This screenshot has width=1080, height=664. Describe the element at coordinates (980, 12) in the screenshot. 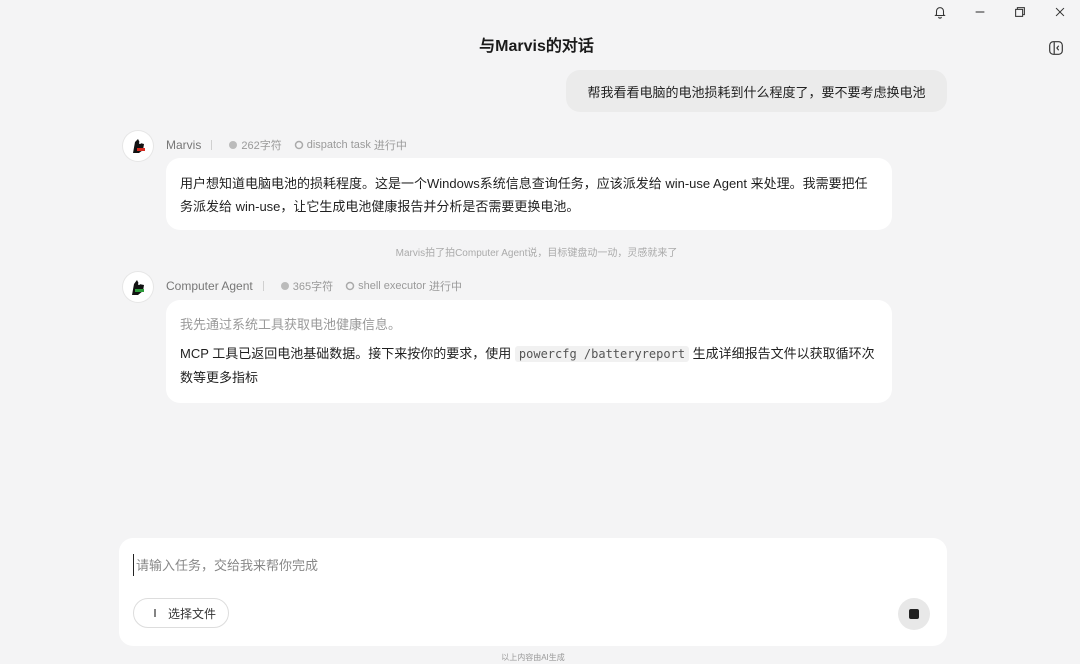

I see `minimize-icon` at that location.